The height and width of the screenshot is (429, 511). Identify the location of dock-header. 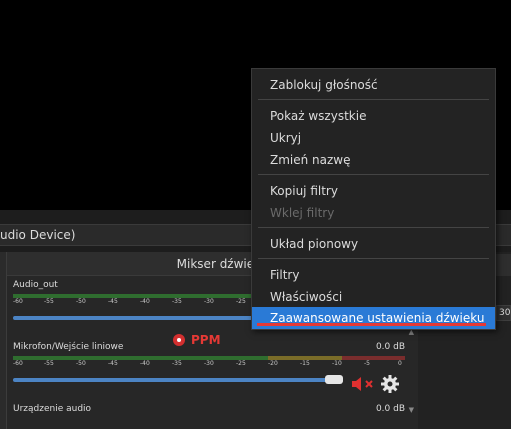
(503, 265).